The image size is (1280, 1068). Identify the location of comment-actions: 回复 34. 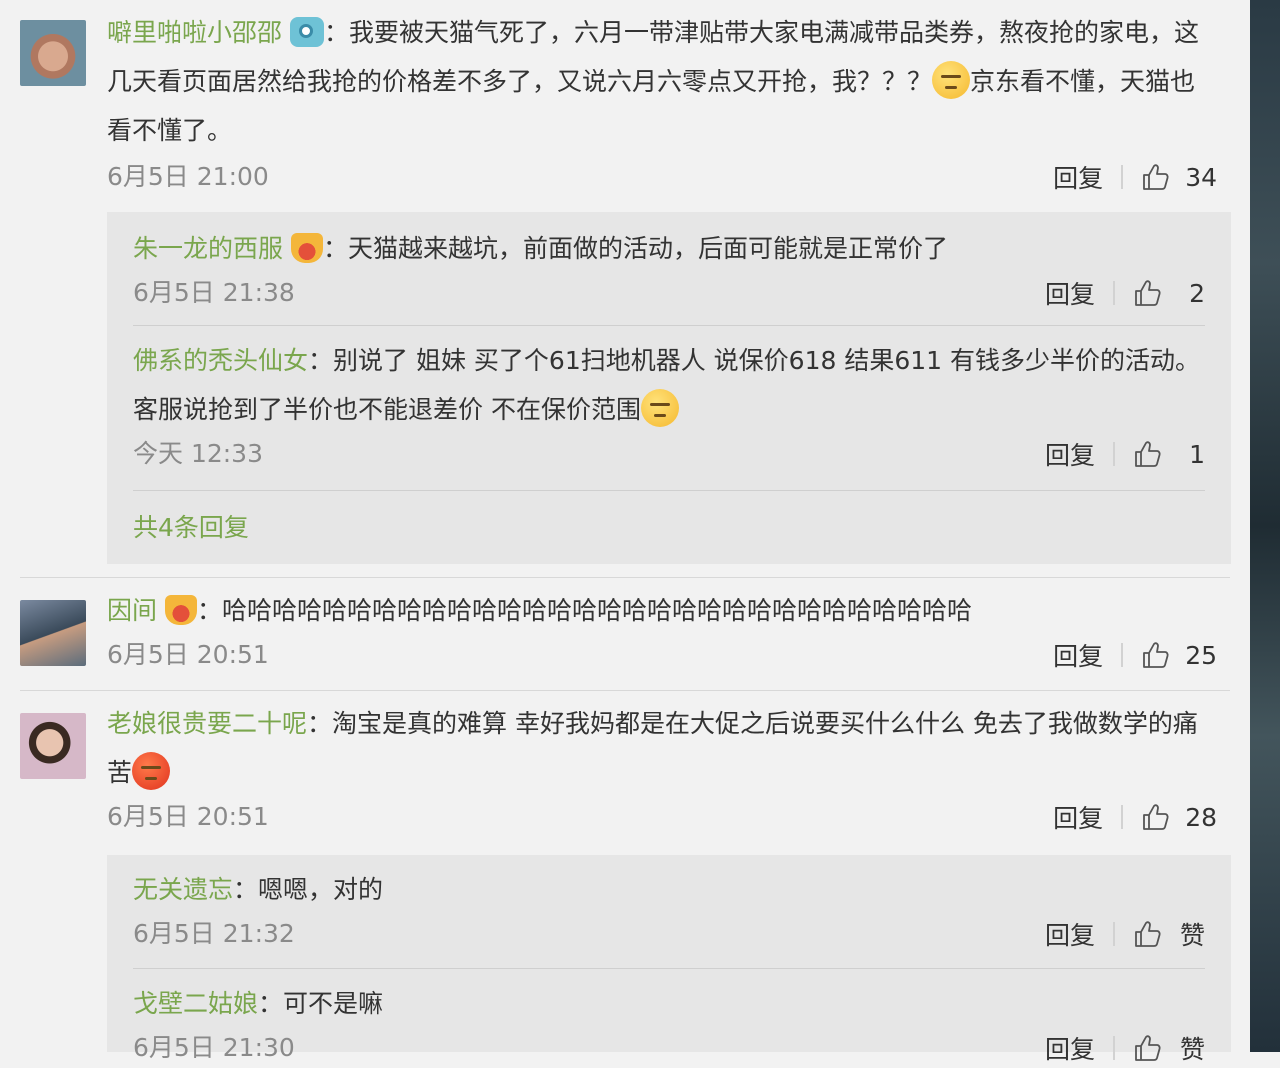
(1135, 177).